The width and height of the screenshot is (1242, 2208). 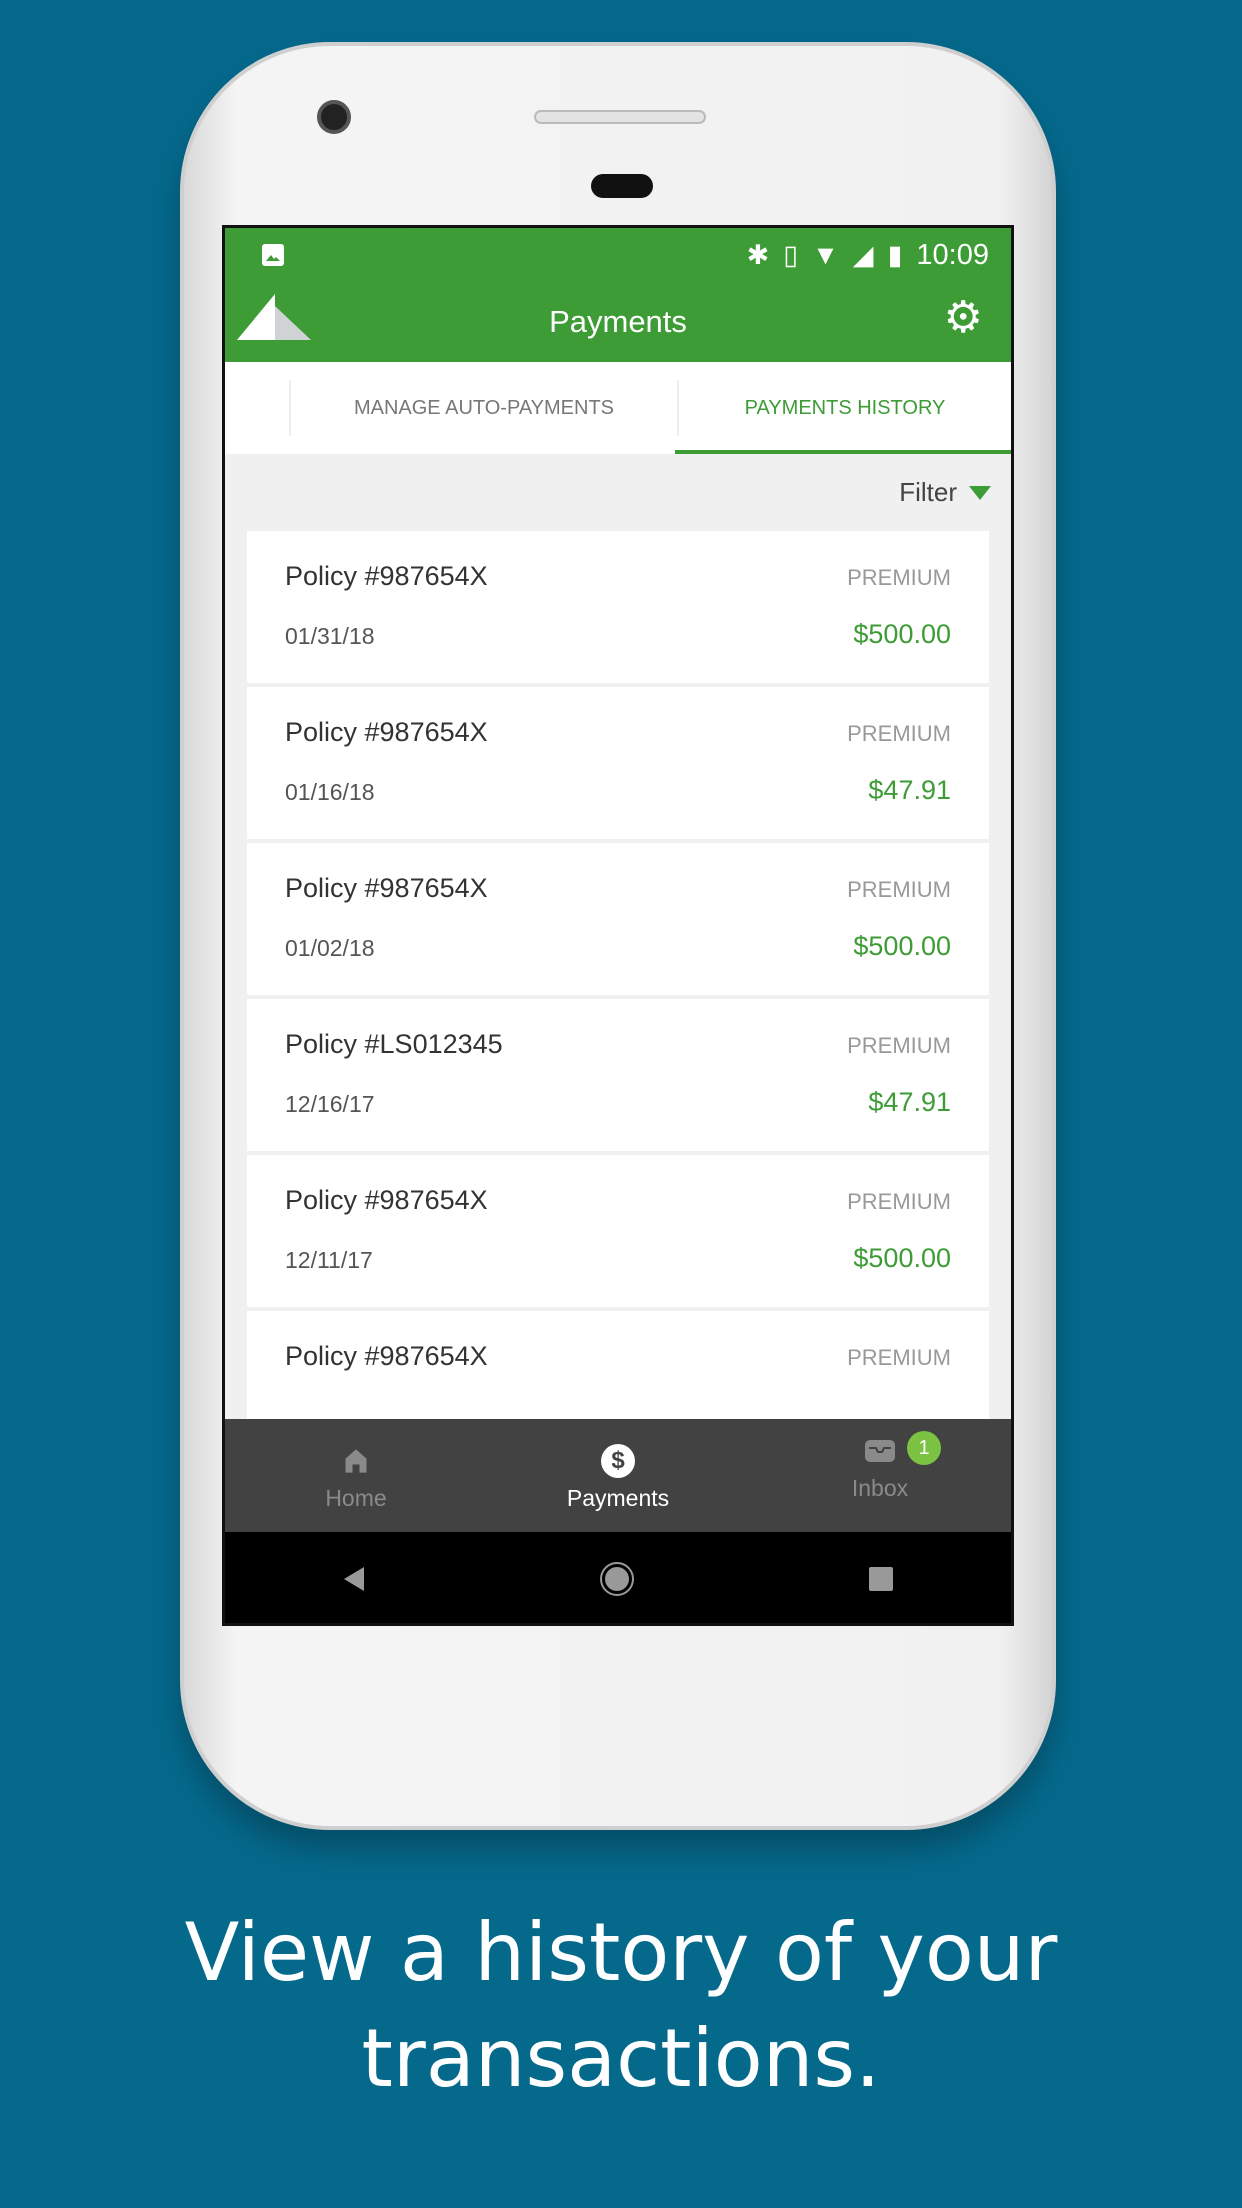 I want to click on active-tab-indicator, so click(x=843, y=452).